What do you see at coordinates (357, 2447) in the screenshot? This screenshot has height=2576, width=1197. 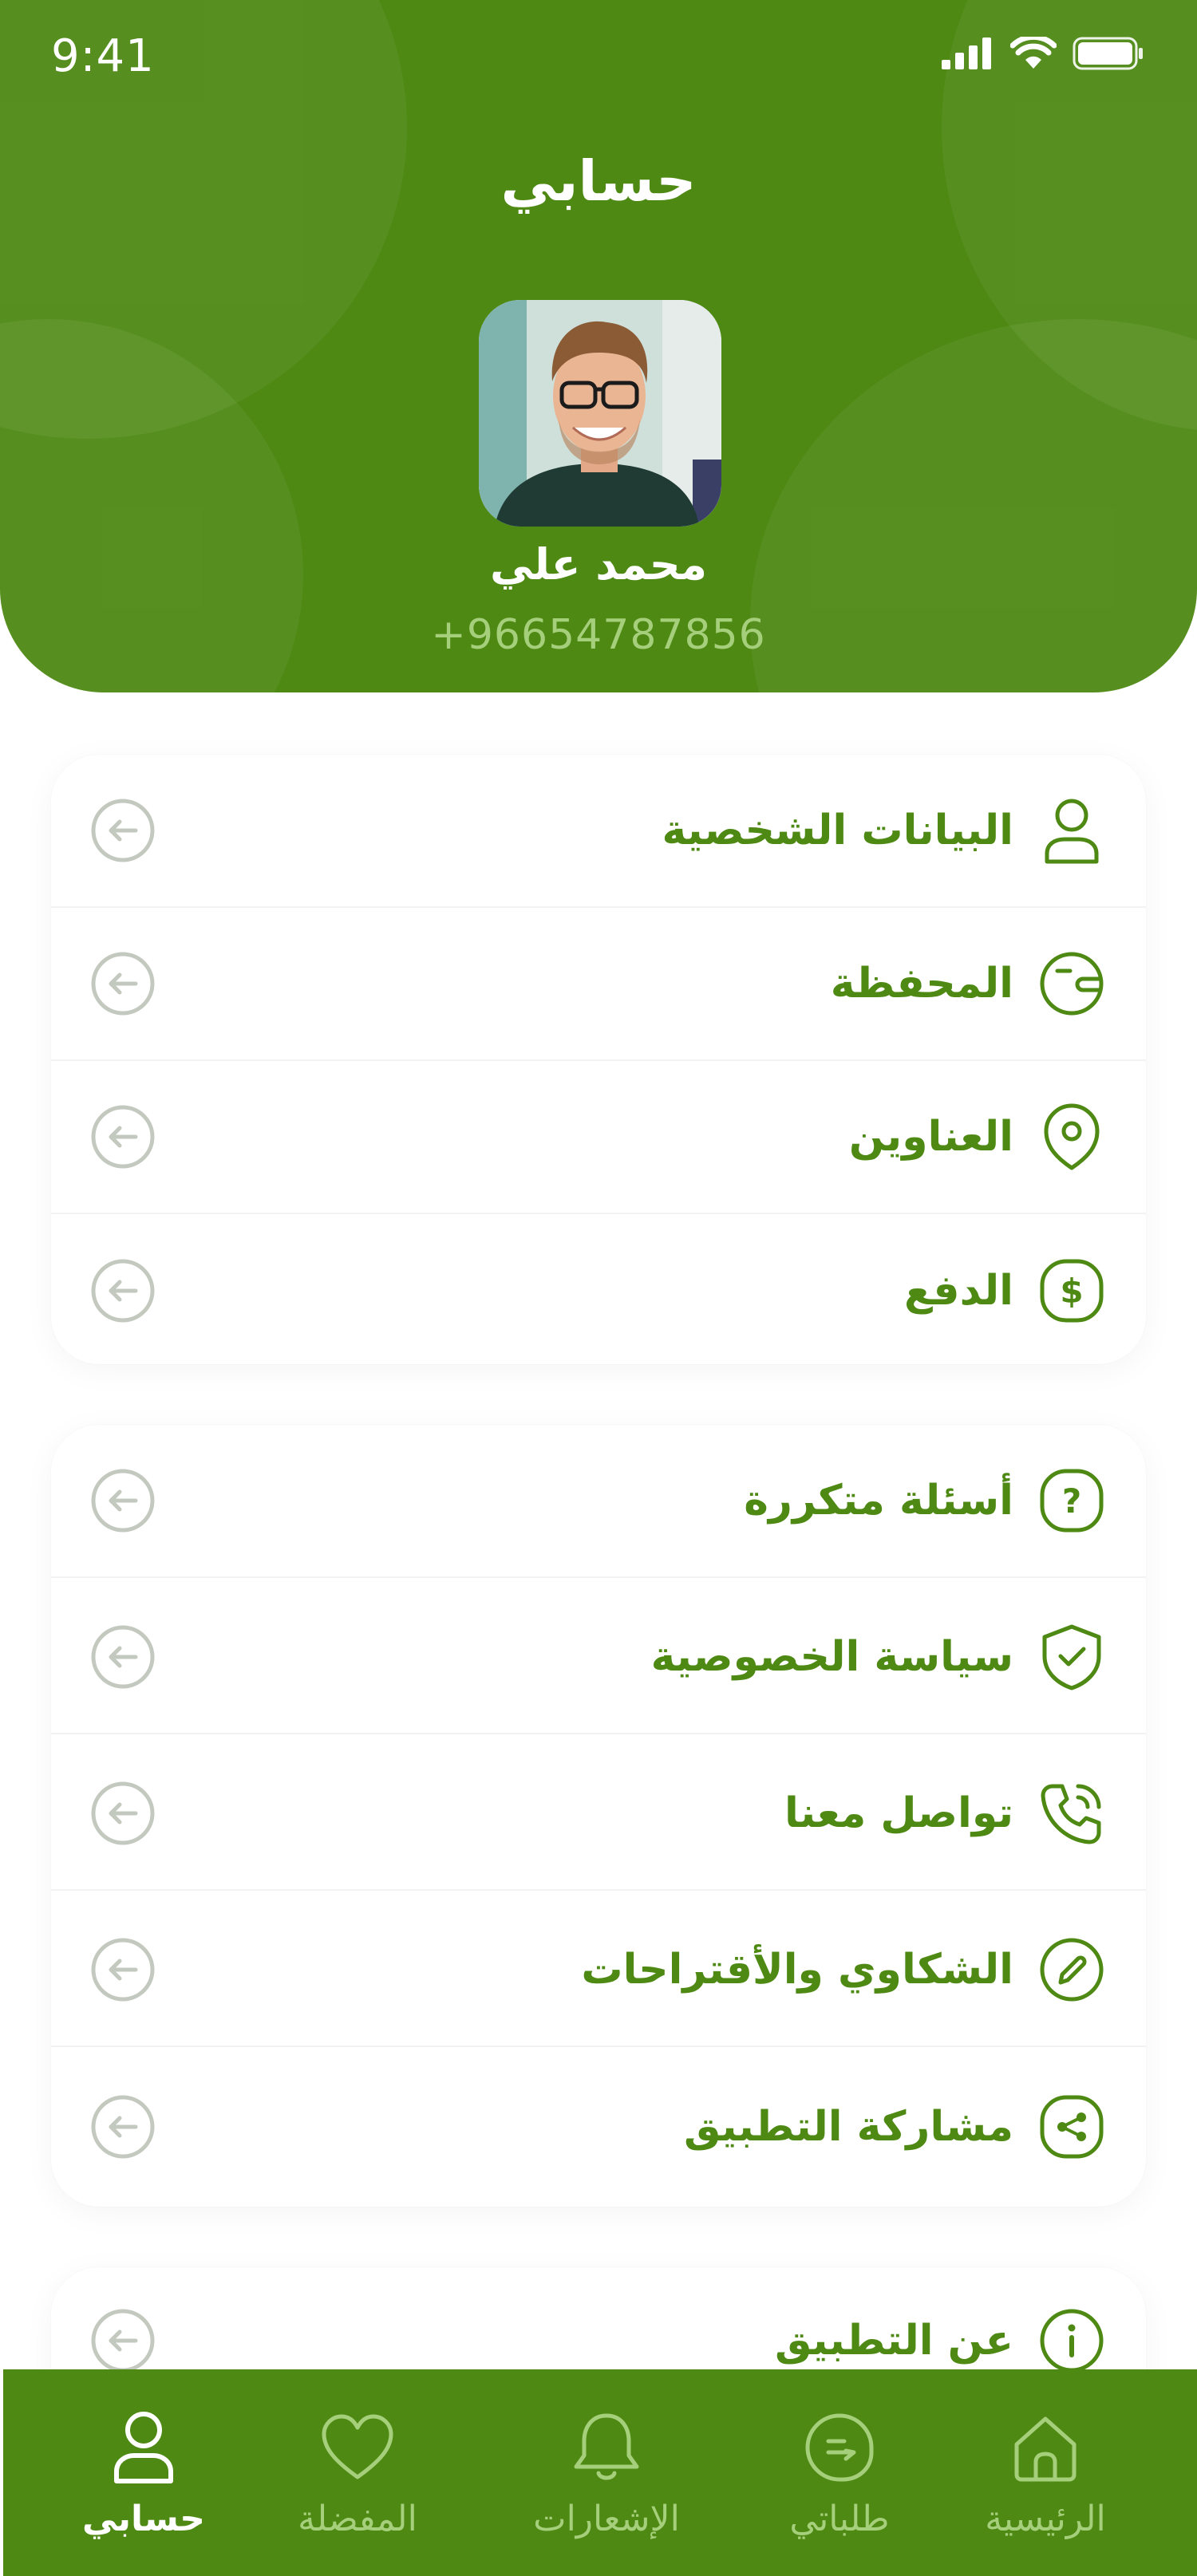 I see `heart-icon` at bounding box center [357, 2447].